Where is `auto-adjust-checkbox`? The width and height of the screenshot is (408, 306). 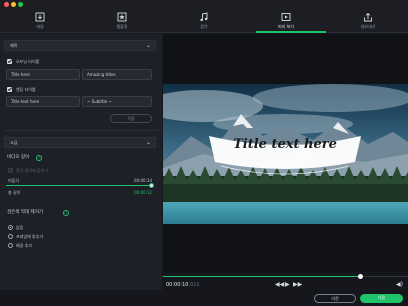
auto-adjust-checkbox is located at coordinates (10, 170).